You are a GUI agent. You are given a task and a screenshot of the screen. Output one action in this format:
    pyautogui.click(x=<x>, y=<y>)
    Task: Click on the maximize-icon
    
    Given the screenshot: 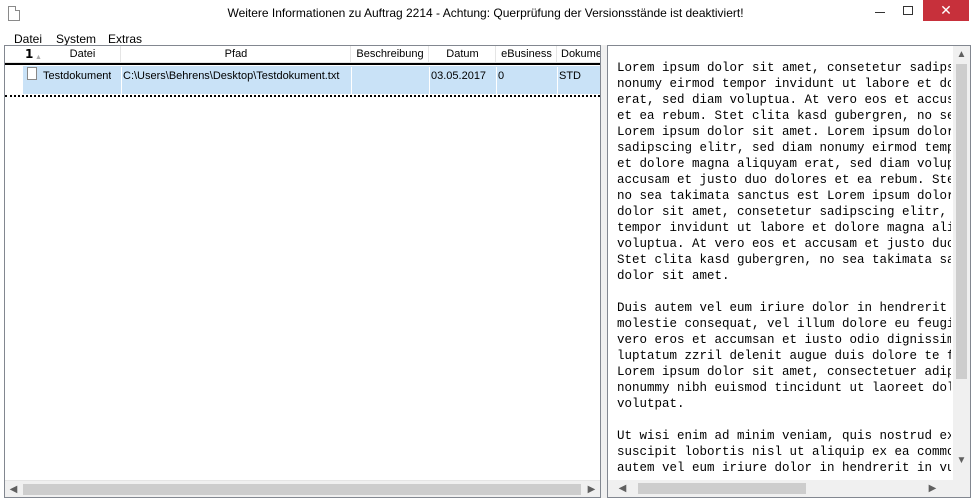 What is the action you would take?
    pyautogui.click(x=908, y=10)
    